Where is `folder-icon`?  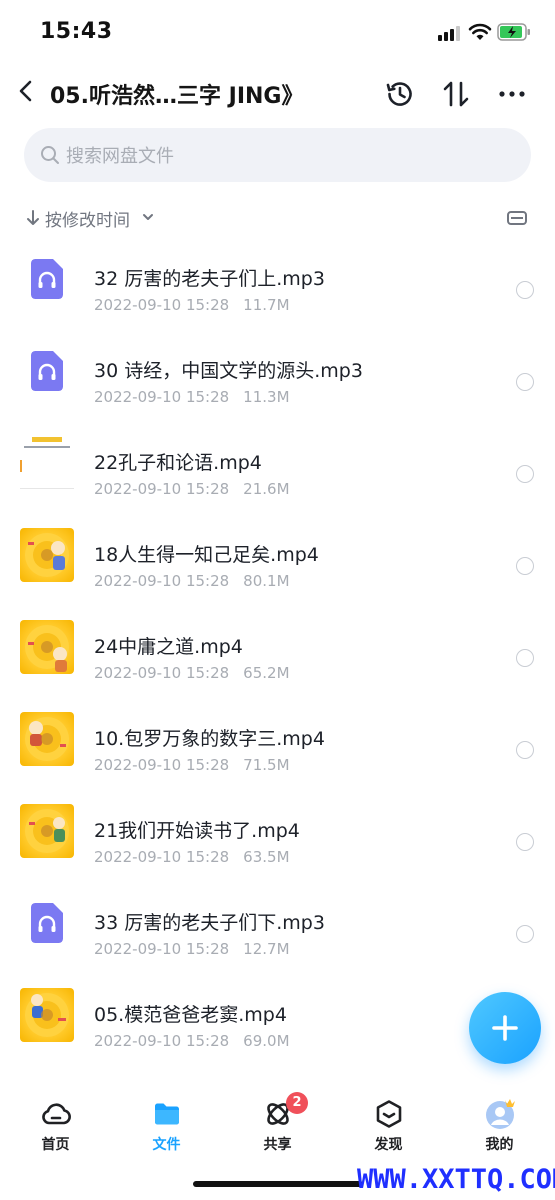 folder-icon is located at coordinates (167, 1114).